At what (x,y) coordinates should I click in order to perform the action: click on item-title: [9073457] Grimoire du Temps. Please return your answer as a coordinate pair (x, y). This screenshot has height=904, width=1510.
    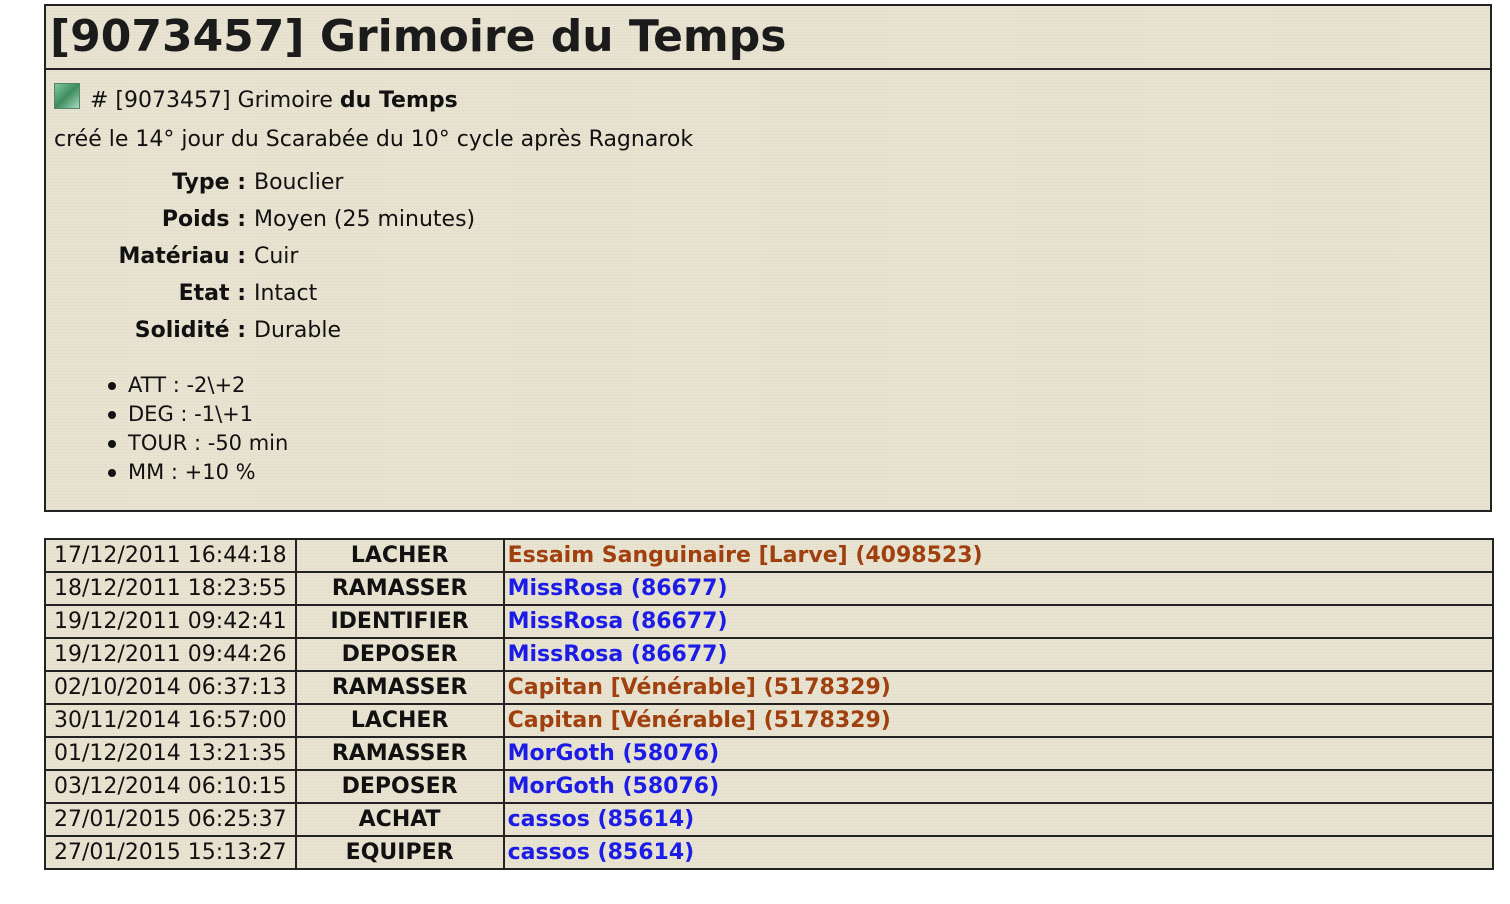
    Looking at the image, I should click on (768, 38).